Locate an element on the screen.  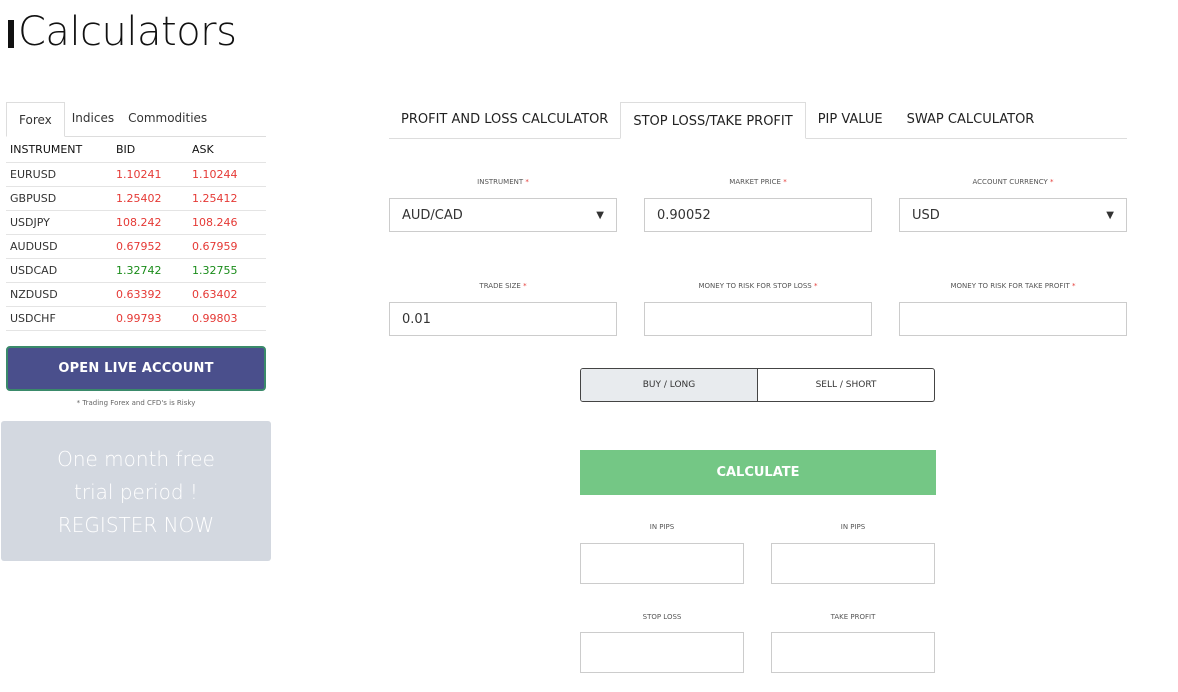
instrument-select: AUD/CAD ▼ is located at coordinates (503, 215).